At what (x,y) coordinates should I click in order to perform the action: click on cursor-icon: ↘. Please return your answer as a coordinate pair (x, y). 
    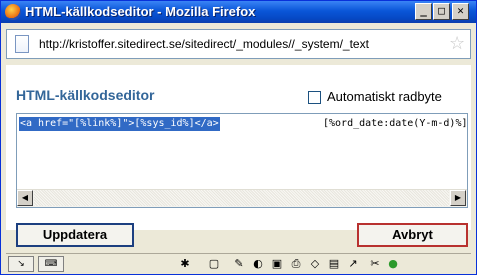
    Looking at the image, I should click on (21, 264).